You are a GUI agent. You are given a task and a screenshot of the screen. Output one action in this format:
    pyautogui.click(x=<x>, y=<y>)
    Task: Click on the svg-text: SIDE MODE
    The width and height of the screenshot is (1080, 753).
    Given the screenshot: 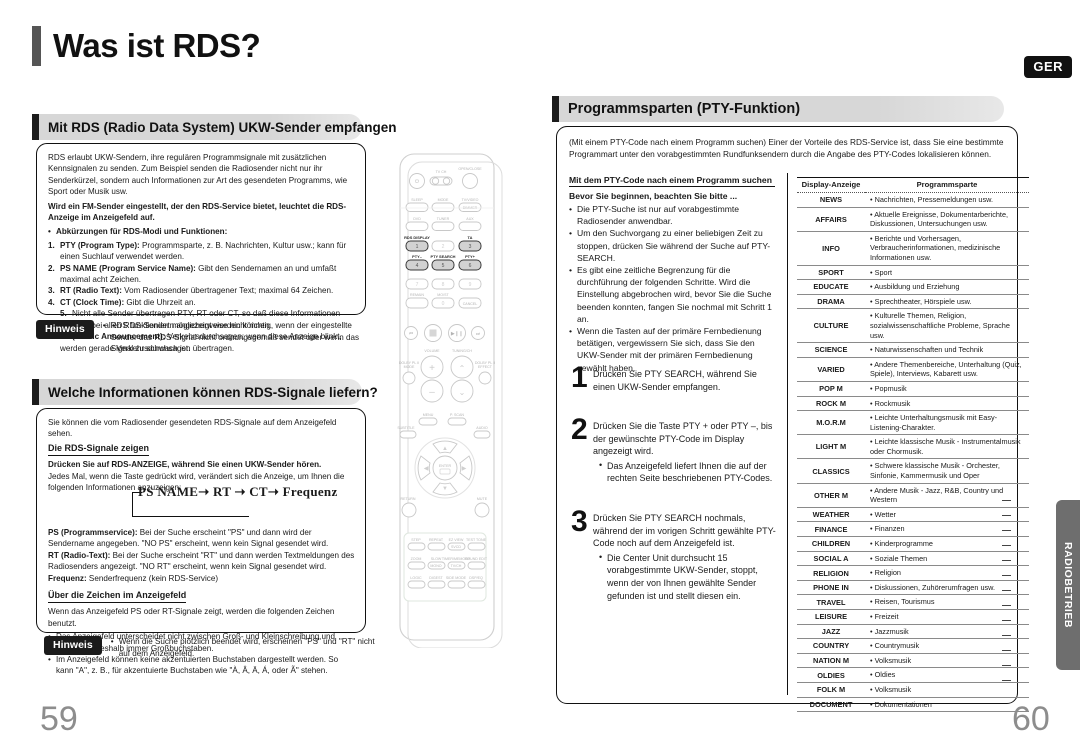 What is the action you would take?
    pyautogui.click(x=456, y=578)
    